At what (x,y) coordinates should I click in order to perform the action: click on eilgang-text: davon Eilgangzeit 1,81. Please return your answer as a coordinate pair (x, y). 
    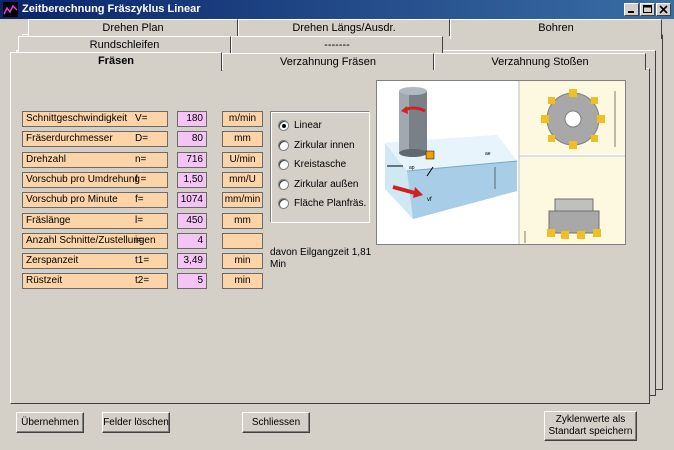
    Looking at the image, I should click on (321, 252).